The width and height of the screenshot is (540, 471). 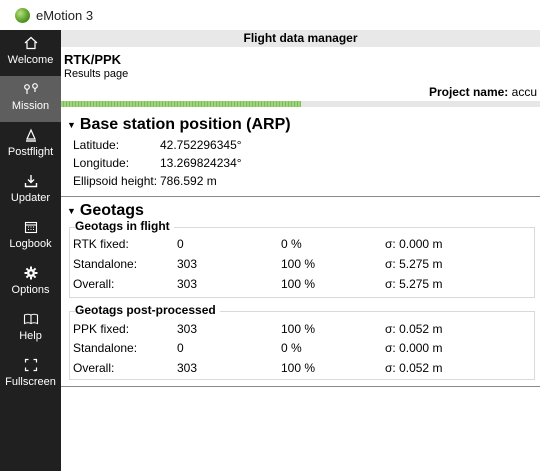 I want to click on ellipsoid-height-label: Ellipsoid height:, so click(x=115, y=181).